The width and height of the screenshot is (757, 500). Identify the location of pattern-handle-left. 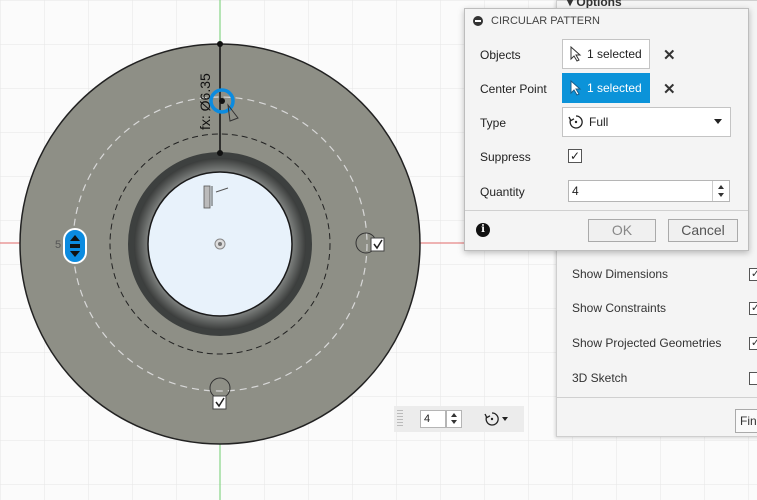
(75, 246).